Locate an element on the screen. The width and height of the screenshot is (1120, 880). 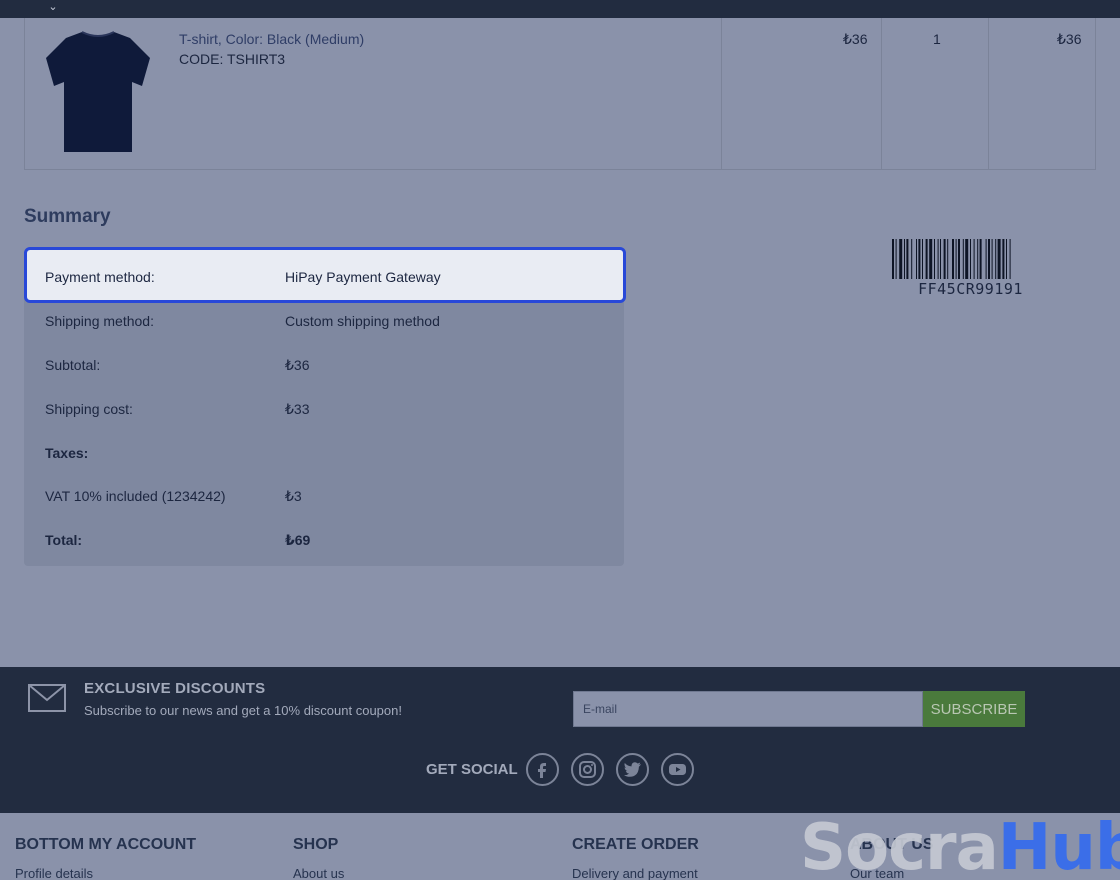
footer-link-delivery: Delivery and payment is located at coordinates (635, 873).